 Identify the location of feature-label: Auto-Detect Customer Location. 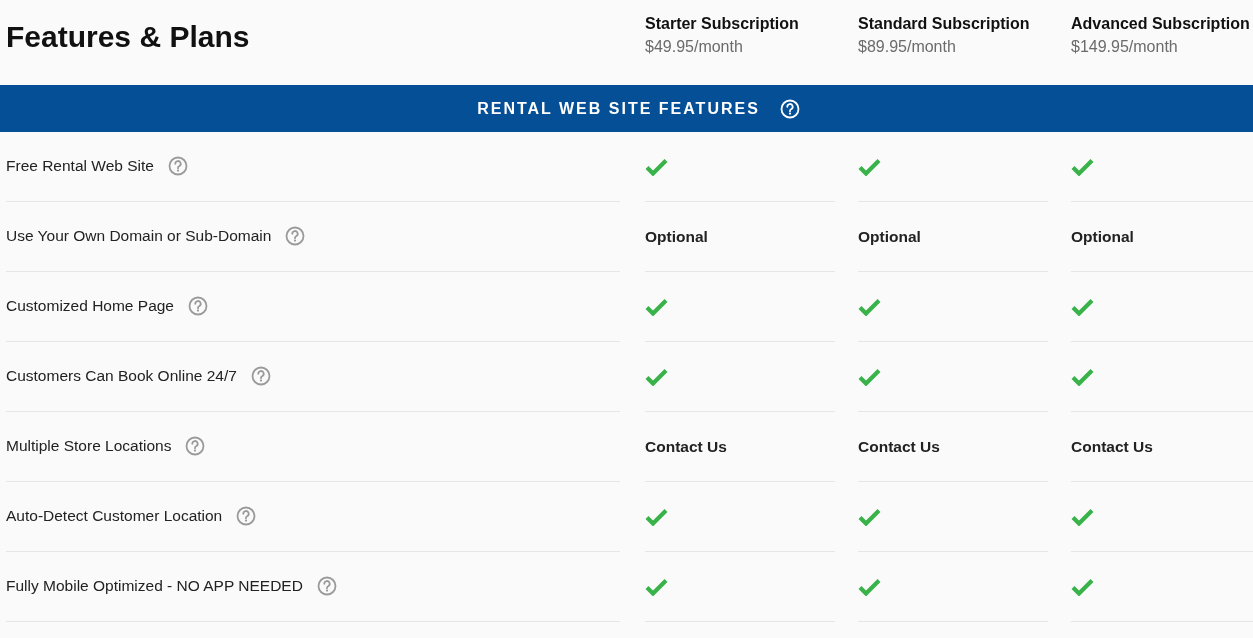
(114, 515).